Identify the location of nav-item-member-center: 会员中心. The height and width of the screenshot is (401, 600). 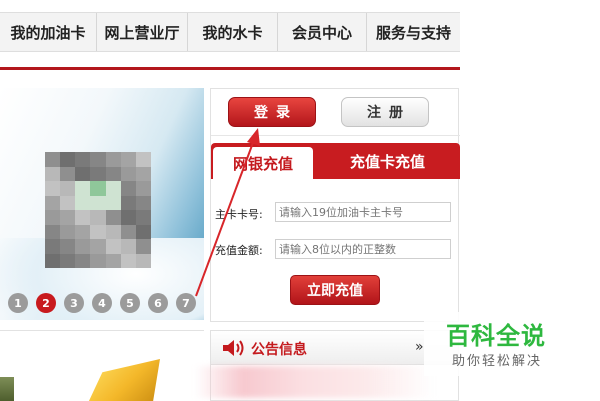
(322, 32).